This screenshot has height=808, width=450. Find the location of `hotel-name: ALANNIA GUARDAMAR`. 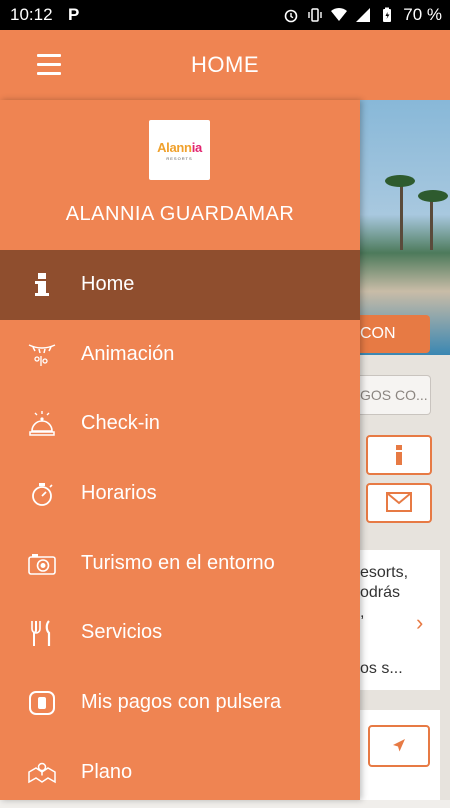

hotel-name: ALANNIA GUARDAMAR is located at coordinates (180, 214).